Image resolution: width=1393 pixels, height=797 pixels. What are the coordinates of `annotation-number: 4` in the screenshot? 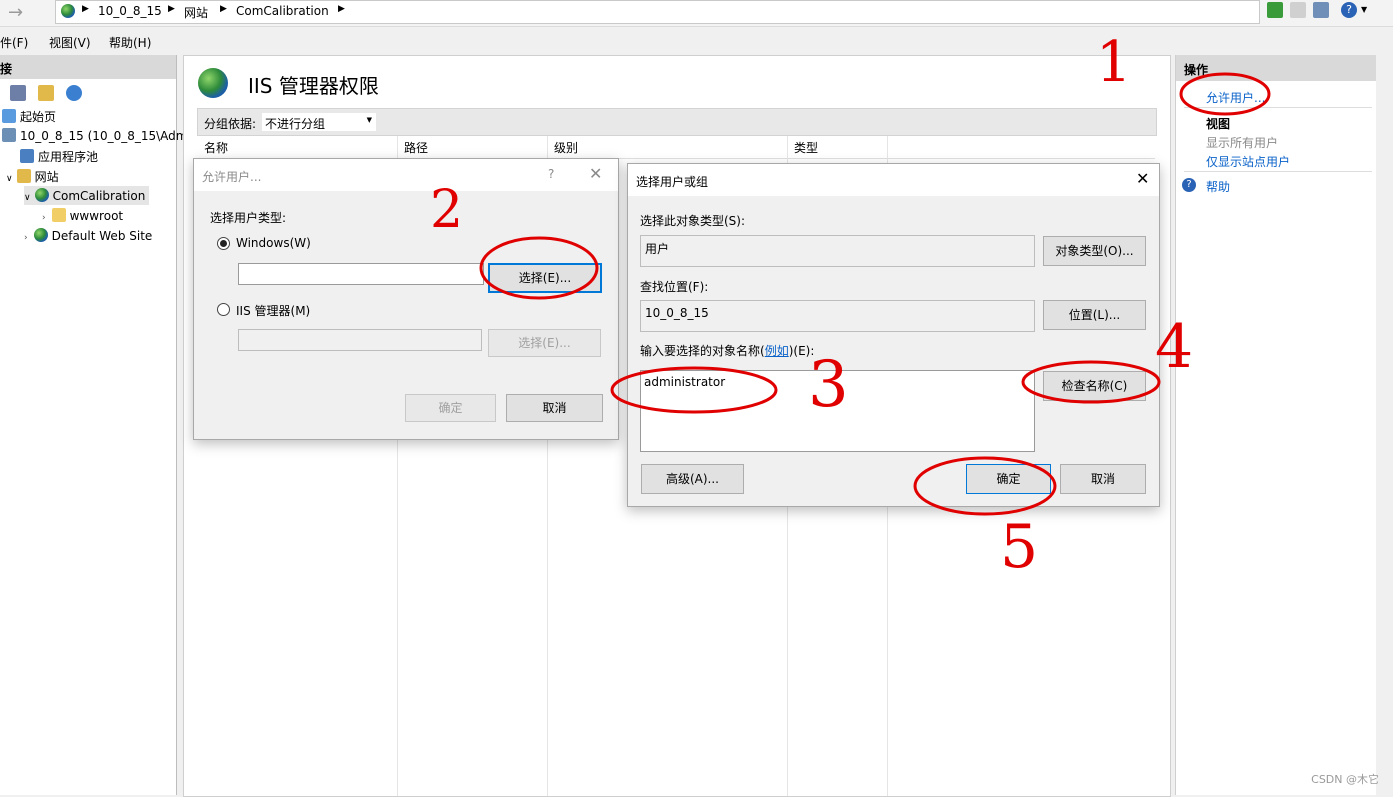 It's located at (1174, 347).